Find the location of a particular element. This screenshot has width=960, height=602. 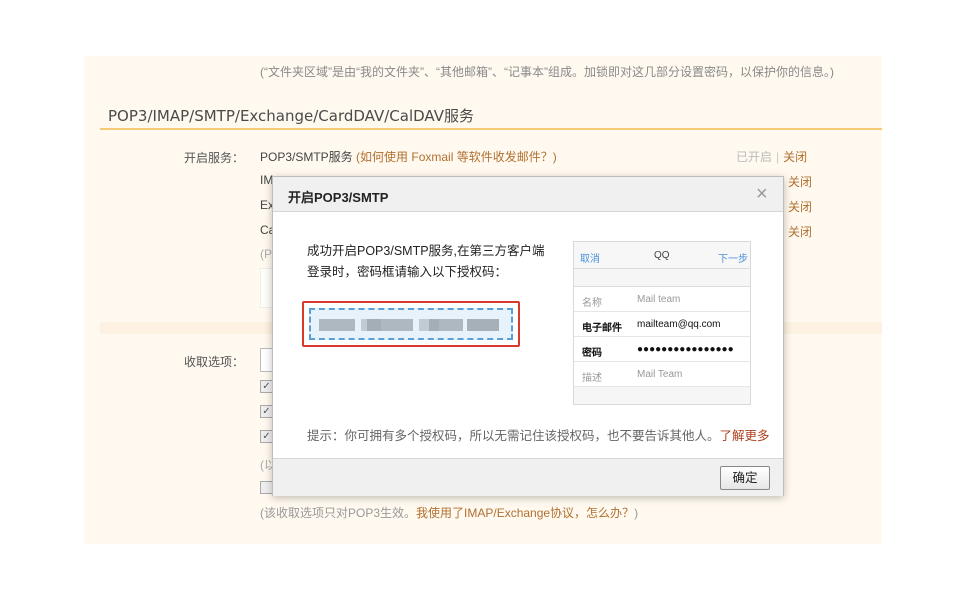

phone-row-email: 电子邮件 mailteam@qq.com is located at coordinates (662, 324).